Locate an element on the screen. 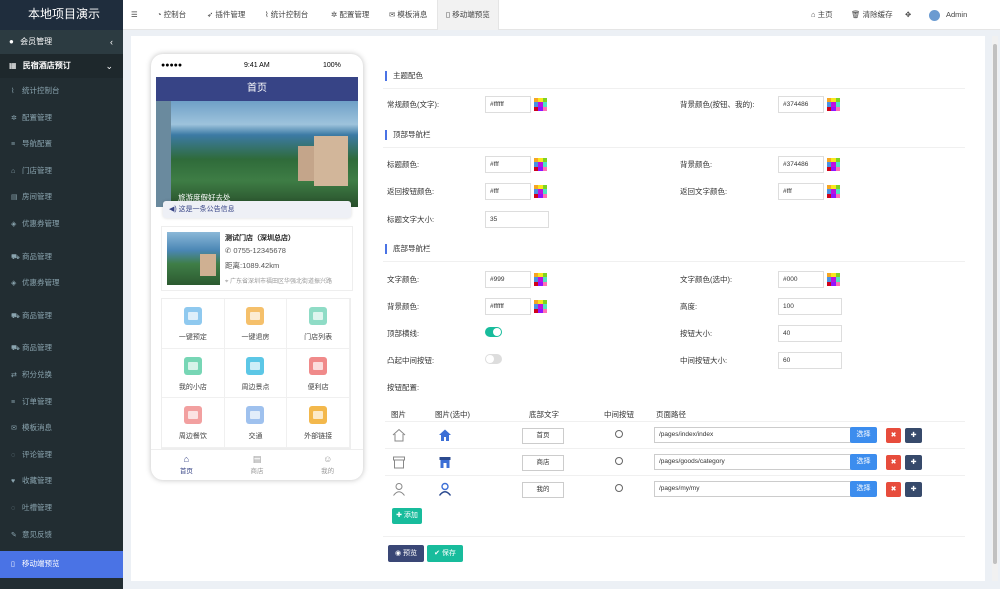 This screenshot has width=1000, height=589. grid-item: 门店列表 is located at coordinates (318, 324).